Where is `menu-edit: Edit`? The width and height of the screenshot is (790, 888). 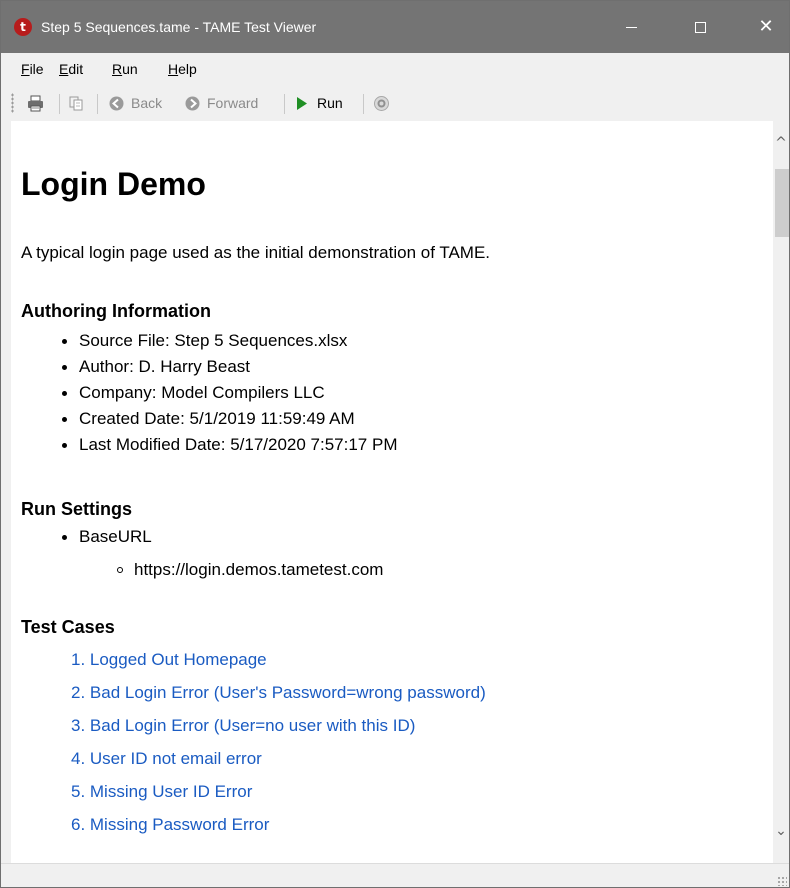 menu-edit: Edit is located at coordinates (71, 69).